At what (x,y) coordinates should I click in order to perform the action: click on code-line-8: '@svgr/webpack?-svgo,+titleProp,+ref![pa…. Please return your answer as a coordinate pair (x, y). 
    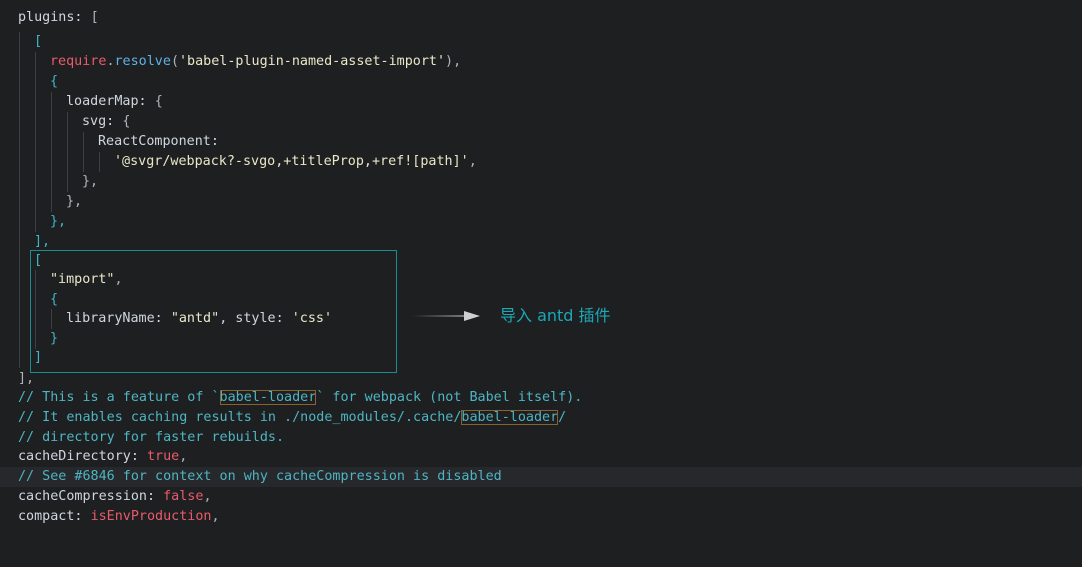
    Looking at the image, I should click on (541, 162).